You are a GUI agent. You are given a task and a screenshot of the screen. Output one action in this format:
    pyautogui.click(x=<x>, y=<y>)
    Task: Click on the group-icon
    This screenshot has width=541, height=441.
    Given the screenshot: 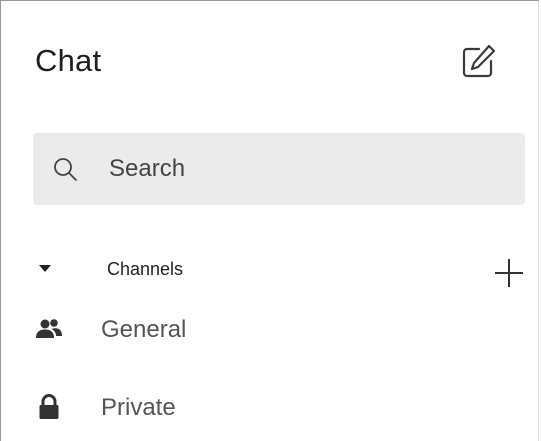 What is the action you would take?
    pyautogui.click(x=49, y=328)
    